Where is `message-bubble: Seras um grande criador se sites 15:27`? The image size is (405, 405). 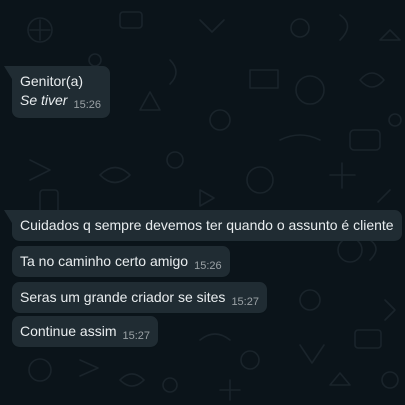
message-bubble: Seras um grande criador se sites 15:27 is located at coordinates (139, 297).